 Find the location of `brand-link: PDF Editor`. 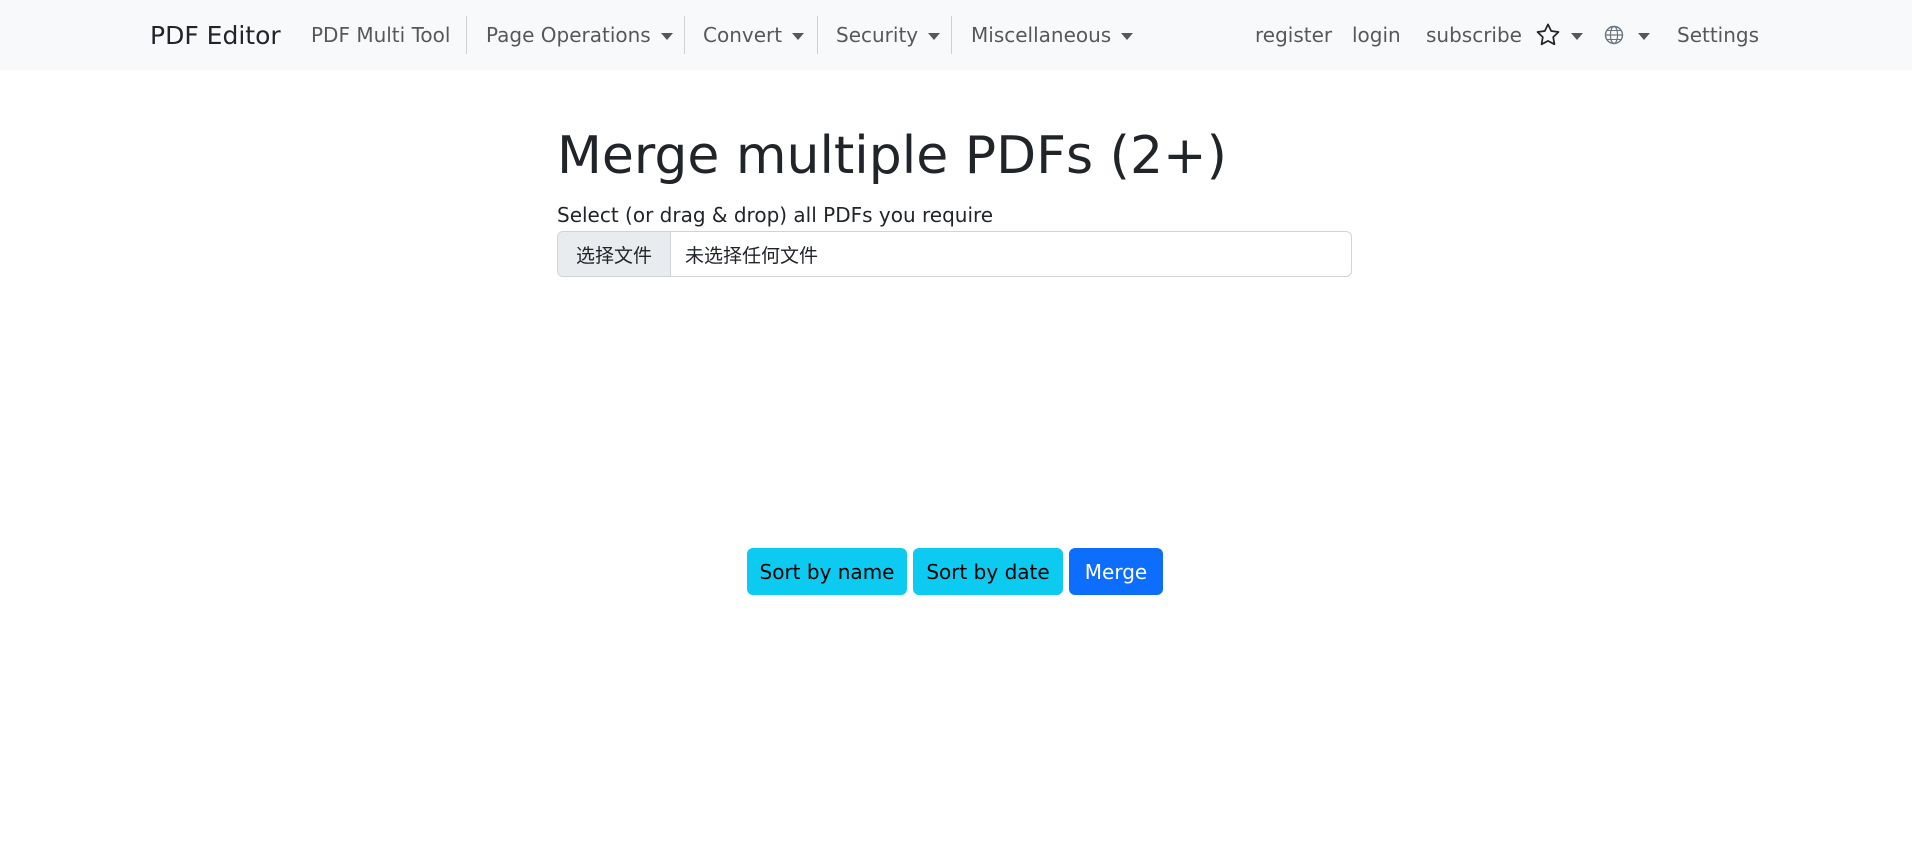

brand-link: PDF Editor is located at coordinates (215, 35).